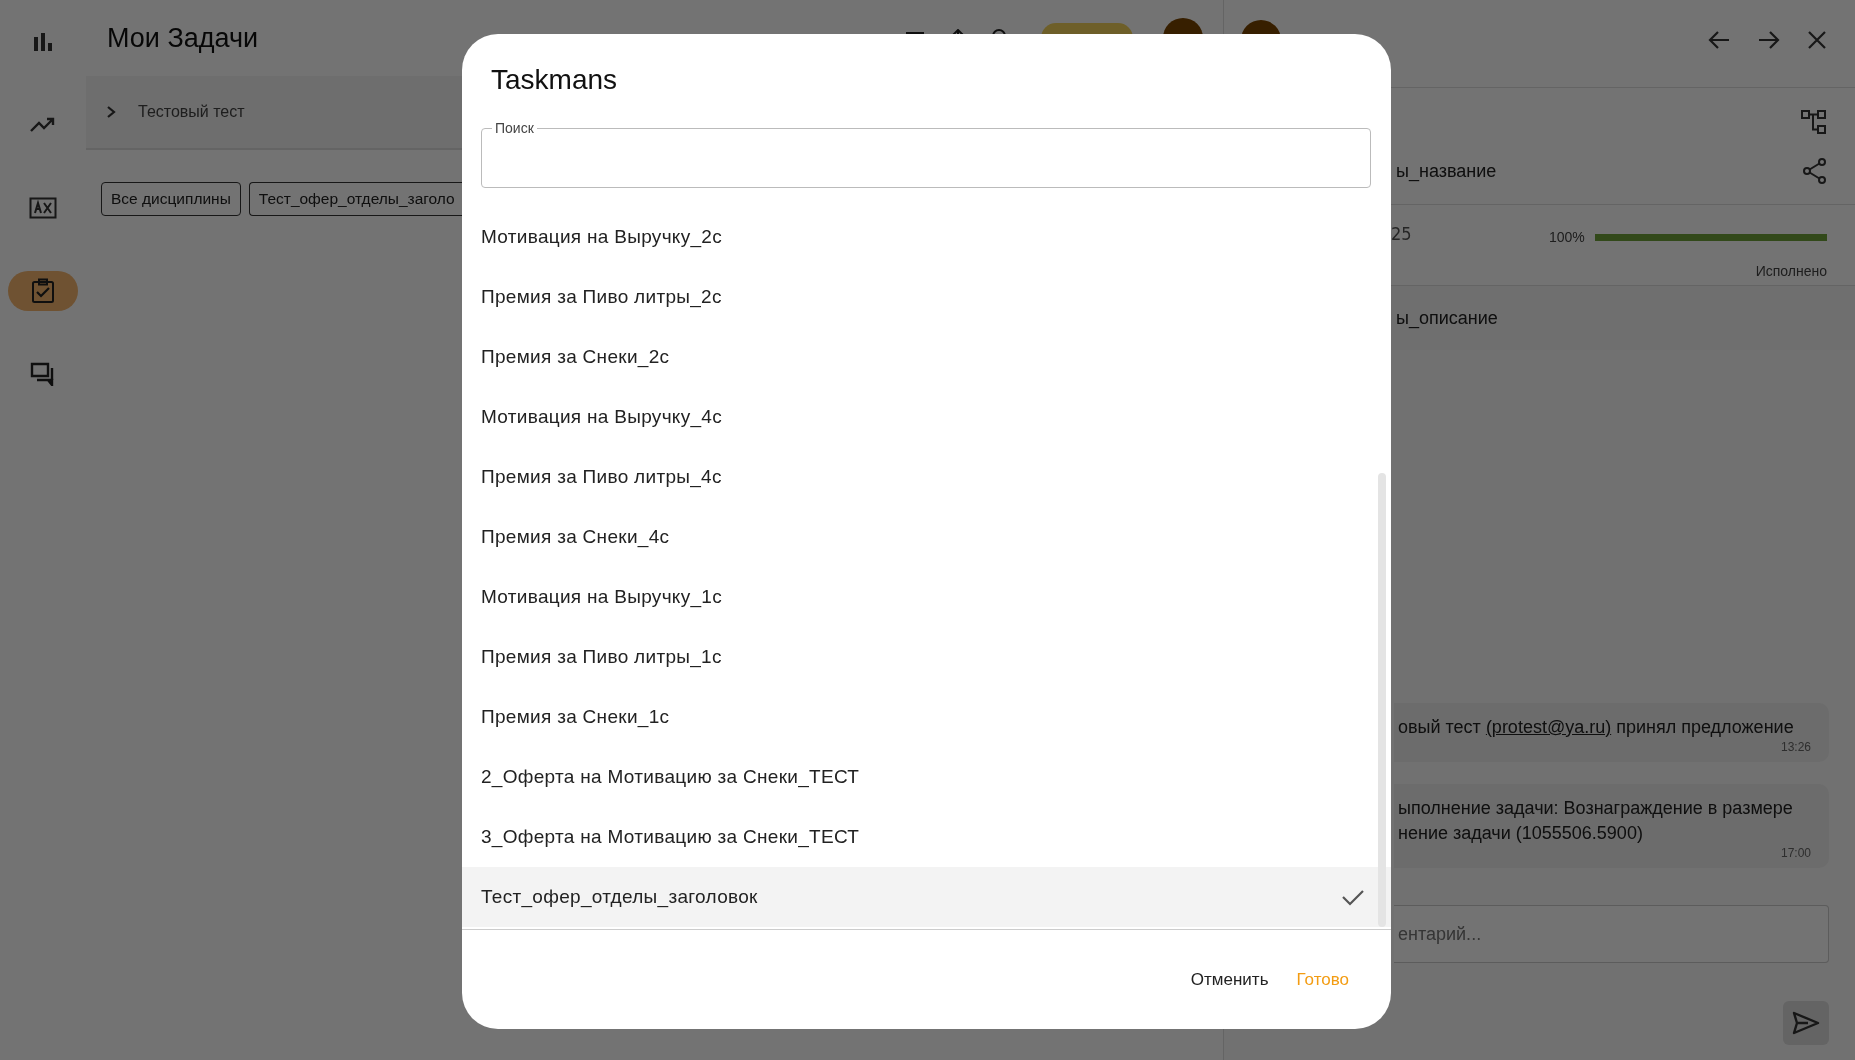 Image resolution: width=1855 pixels, height=1060 pixels. I want to click on chat-icon, so click(43, 374).